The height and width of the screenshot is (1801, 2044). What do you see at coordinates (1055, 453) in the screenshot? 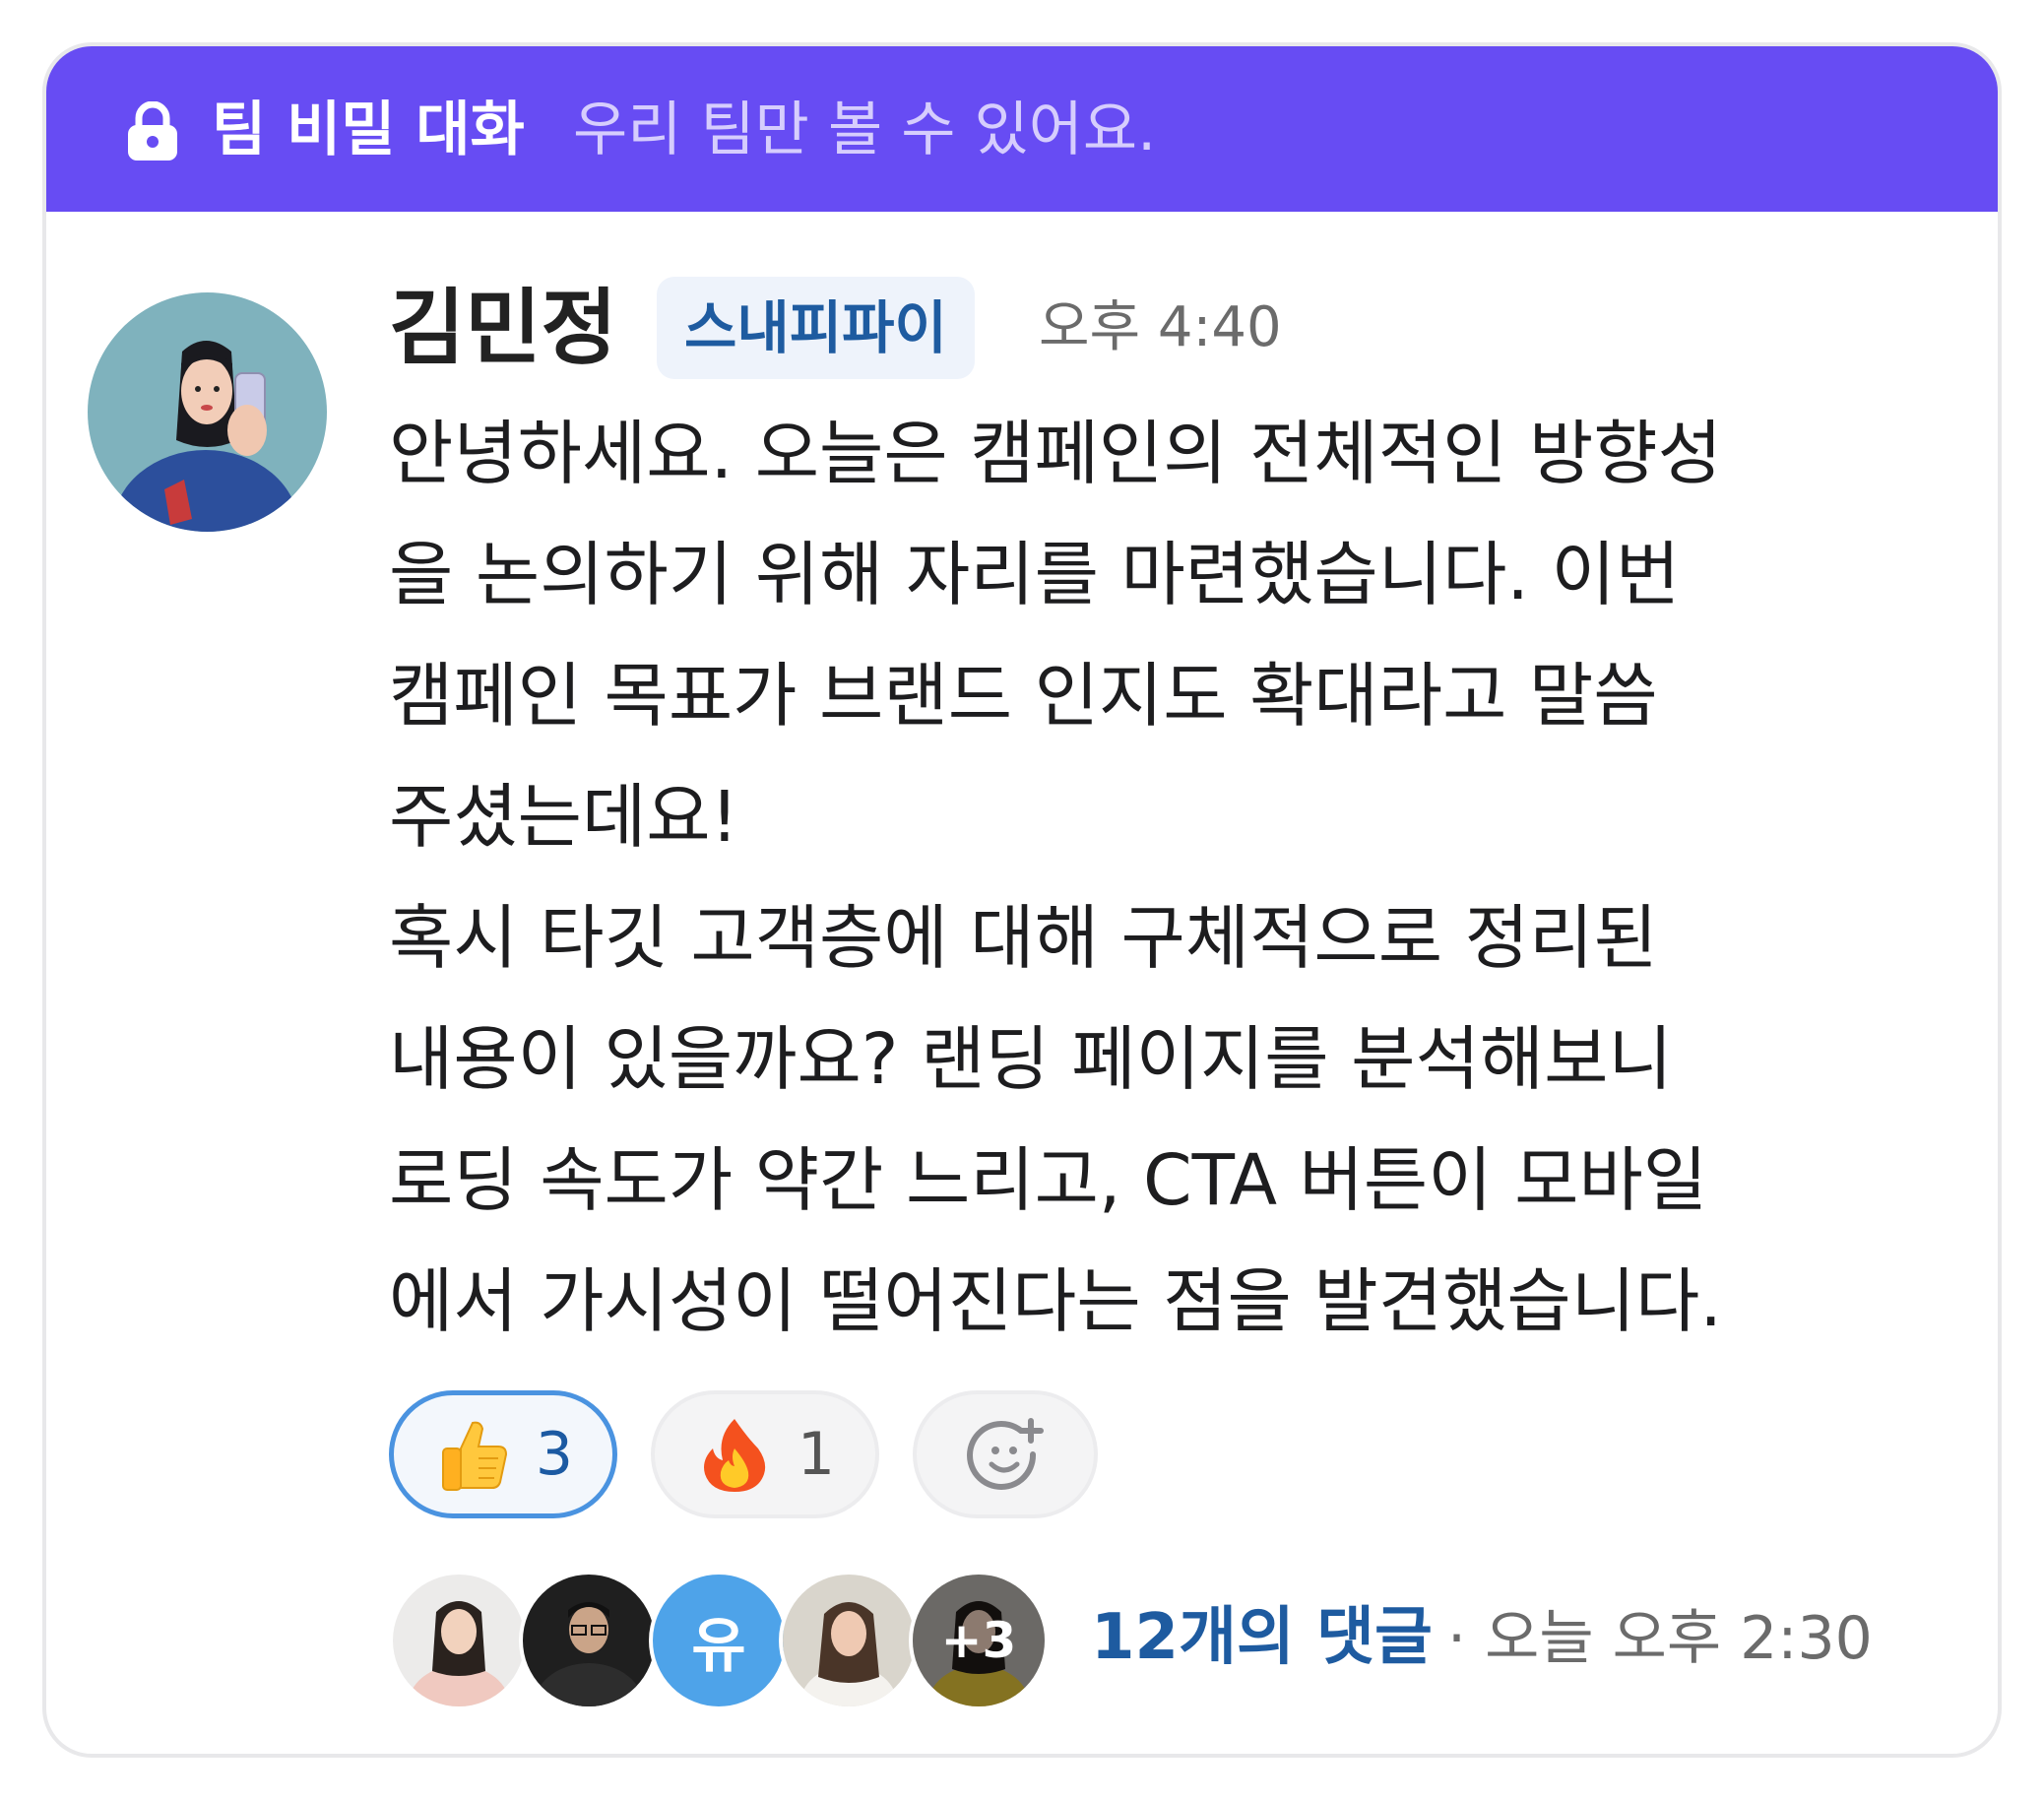
I see `message-line: 안녕하세요. 오늘은 캠페인의 전체적인 방향성` at bounding box center [1055, 453].